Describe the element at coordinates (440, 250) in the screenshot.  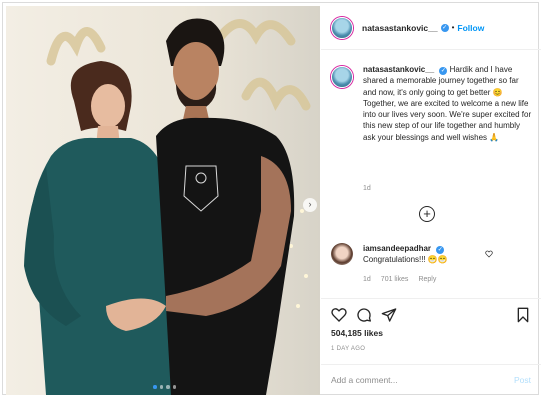
I see `commenter-verified-icon: ✓` at that location.